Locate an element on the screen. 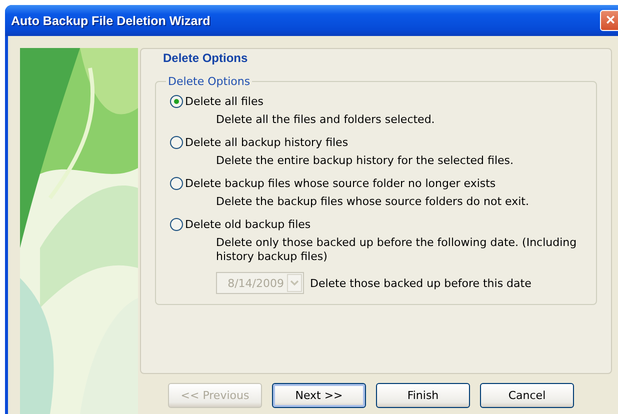 This screenshot has width=618, height=414. page-title: Delete Options is located at coordinates (206, 58).